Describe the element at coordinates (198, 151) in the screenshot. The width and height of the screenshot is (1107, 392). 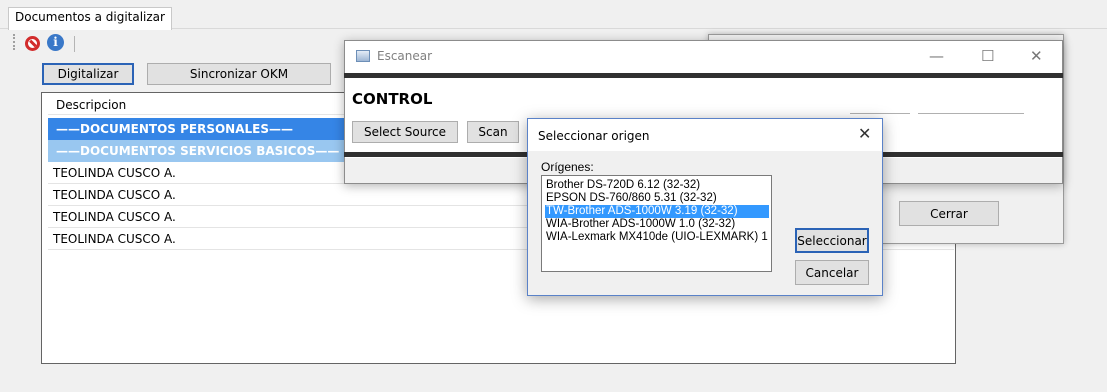
I see `list-item: ——DOCUMENTOS SERVICIOS BASICOS——` at that location.